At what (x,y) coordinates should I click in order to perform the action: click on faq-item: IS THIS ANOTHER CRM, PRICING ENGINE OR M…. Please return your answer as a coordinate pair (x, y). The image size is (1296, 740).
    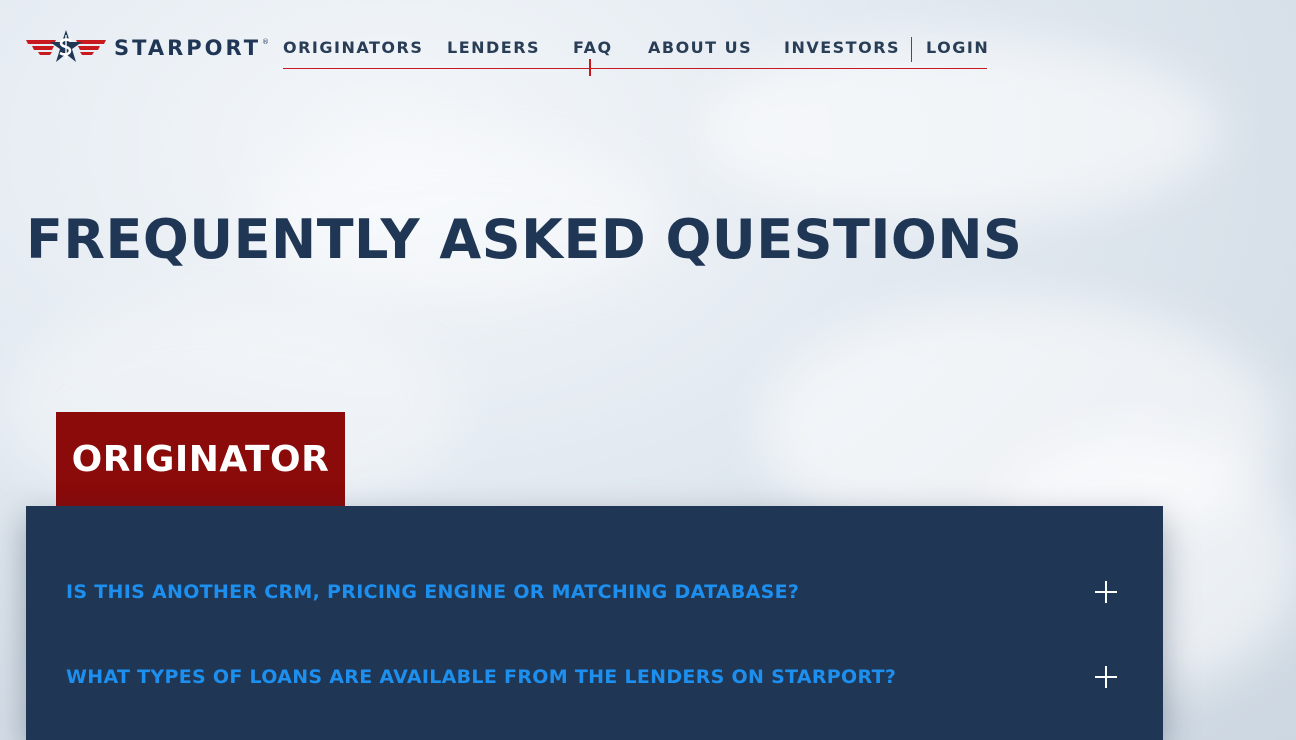
    Looking at the image, I should click on (594, 592).